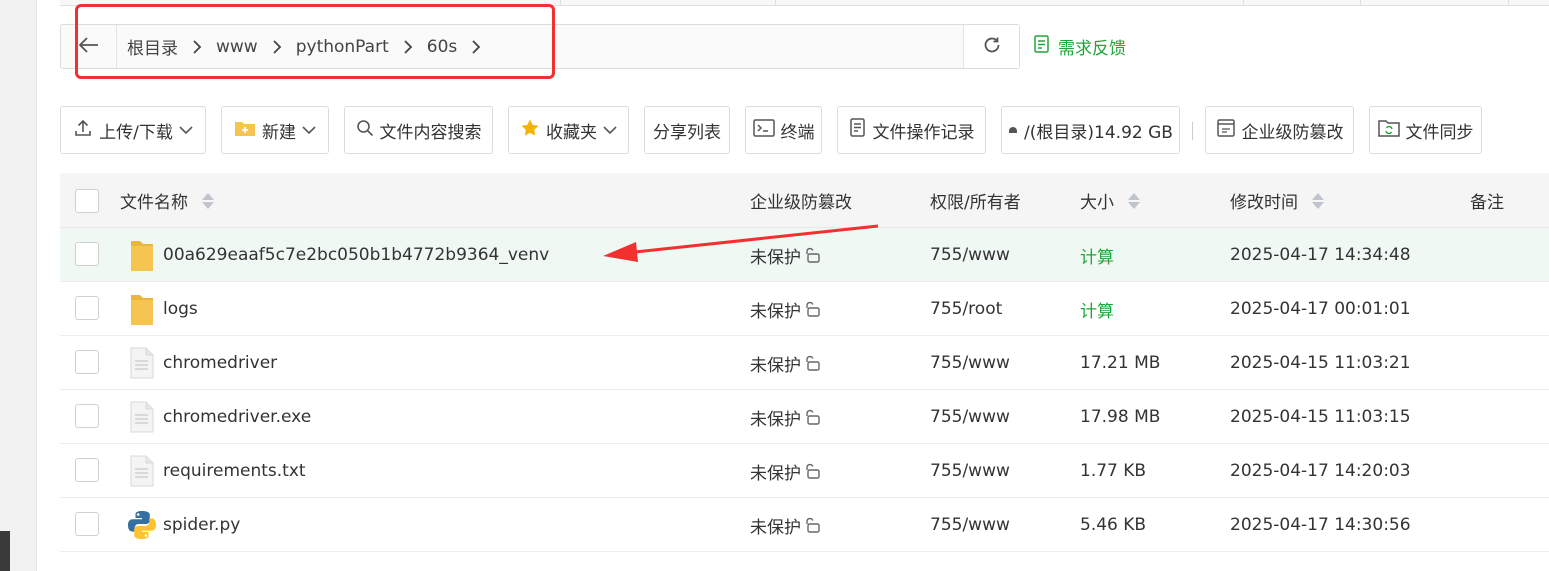 This screenshot has height=571, width=1549. I want to click on shield-page-icon, so click(1226, 130).